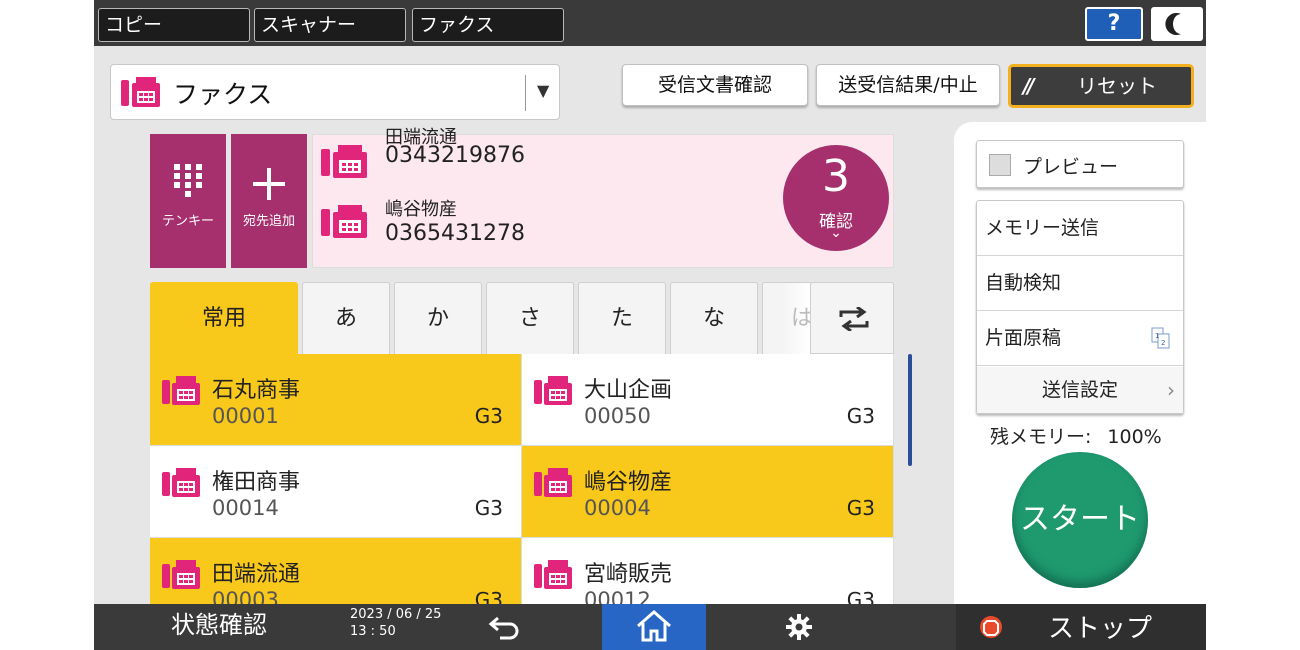  I want to click on start-button: スタート, so click(1080, 520).